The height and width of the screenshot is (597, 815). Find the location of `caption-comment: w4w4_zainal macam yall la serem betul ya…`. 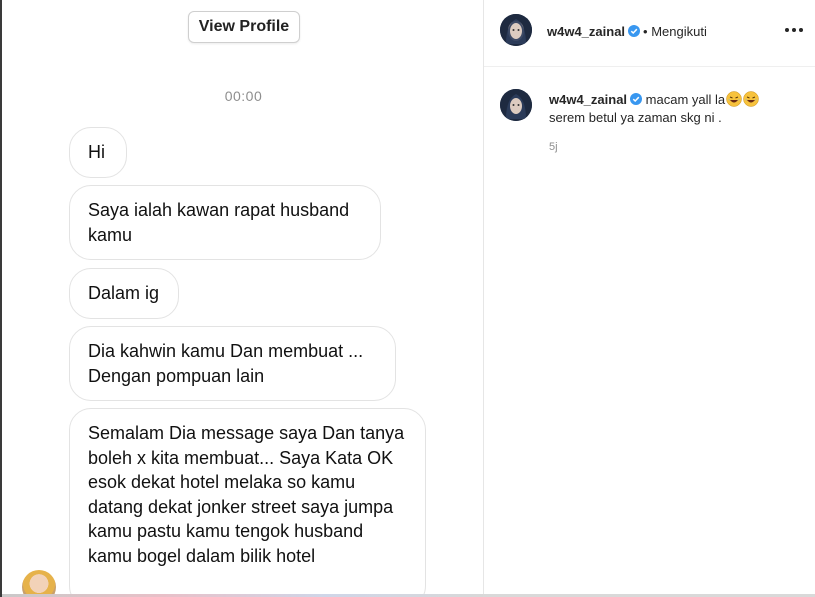

caption-comment: w4w4_zainal macam yall la serem betul ya… is located at coordinates (649, 122).